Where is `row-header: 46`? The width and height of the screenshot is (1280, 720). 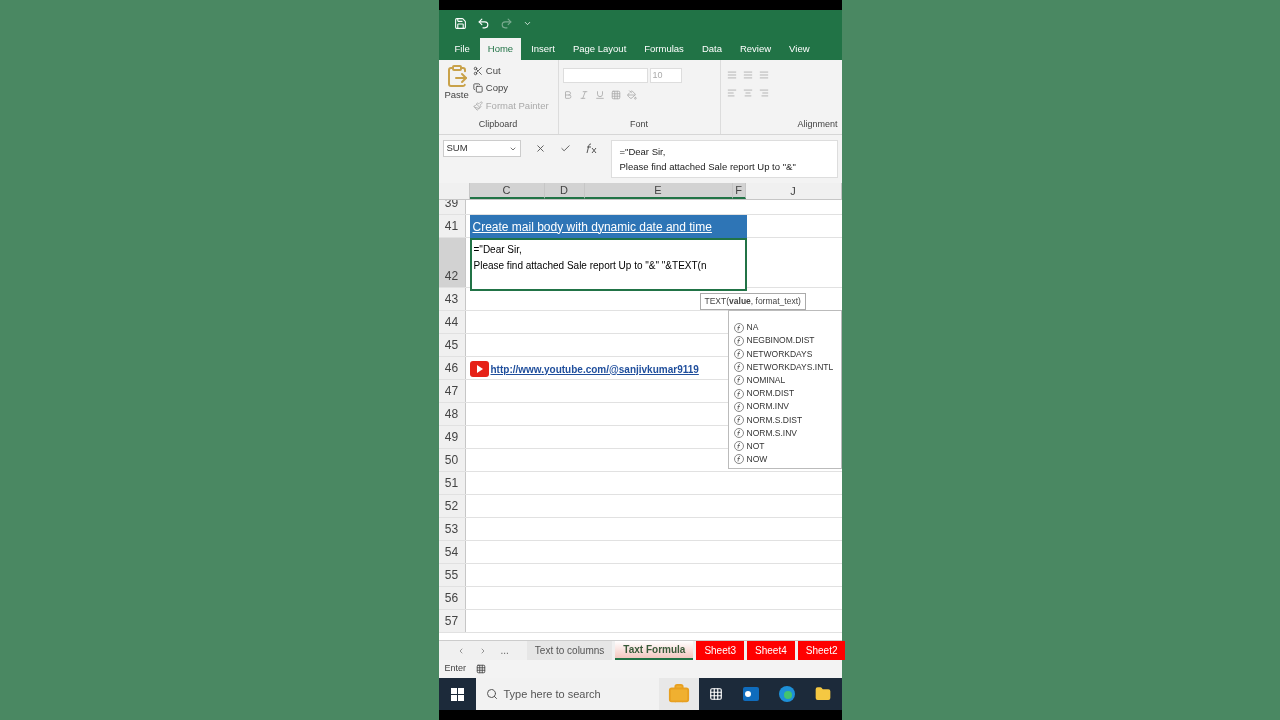
row-header: 46 is located at coordinates (452, 368).